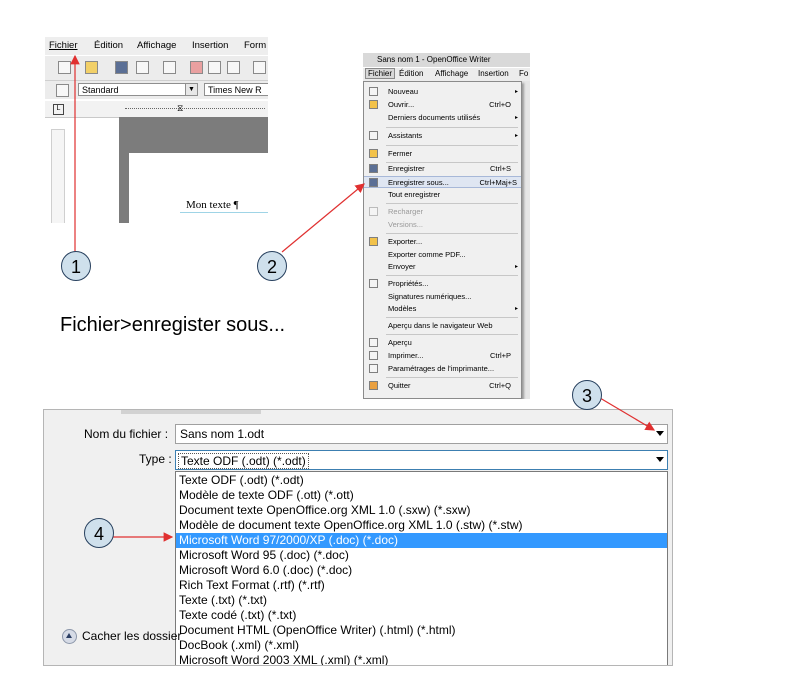  I want to click on callout-4: 4, so click(99, 533).